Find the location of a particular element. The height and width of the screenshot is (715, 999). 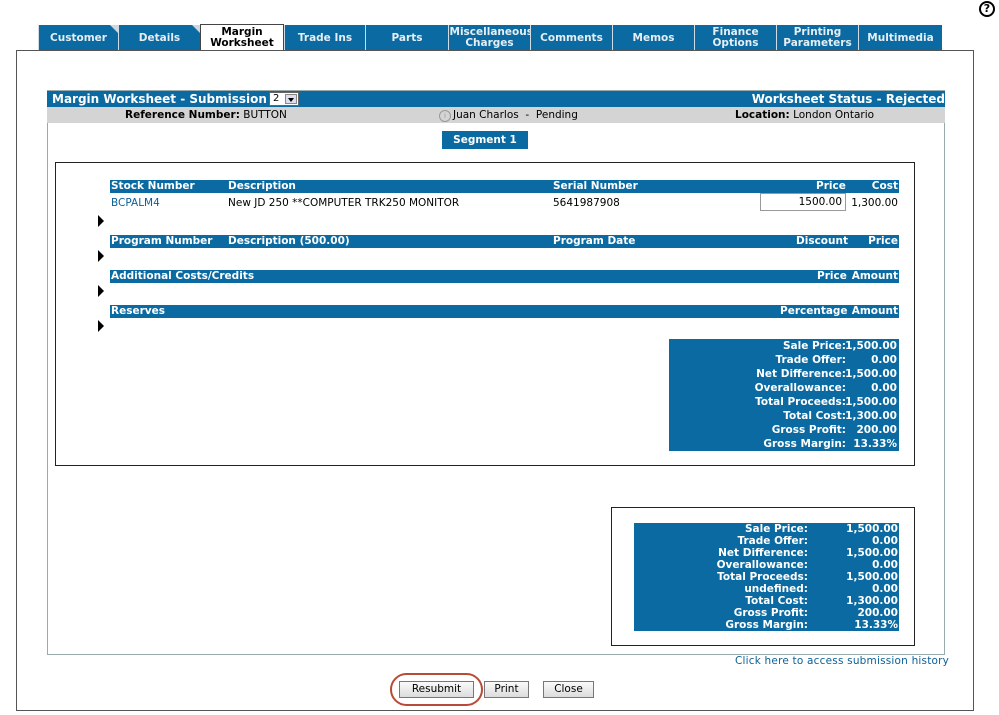

print-button: Print is located at coordinates (506, 689).